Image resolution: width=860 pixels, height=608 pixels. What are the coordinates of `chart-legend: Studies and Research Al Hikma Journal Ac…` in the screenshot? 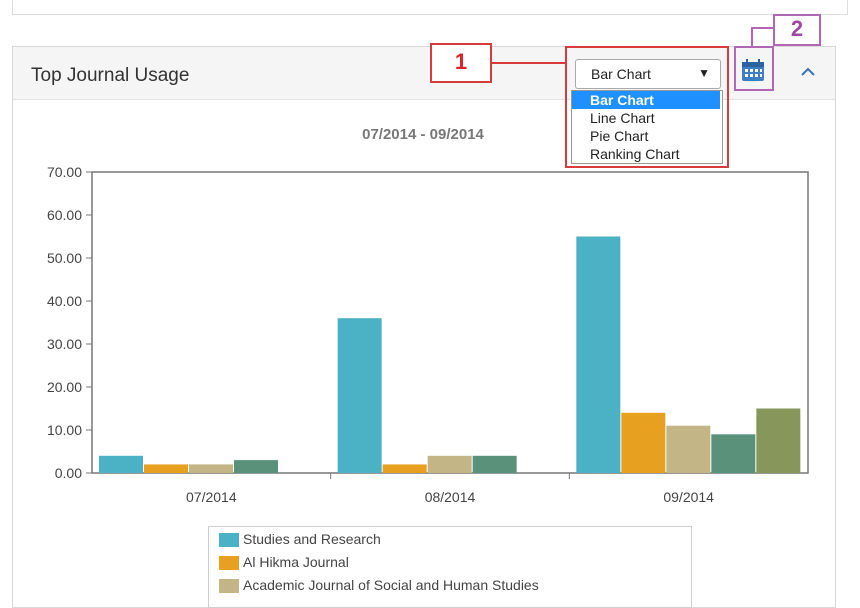 It's located at (450, 567).